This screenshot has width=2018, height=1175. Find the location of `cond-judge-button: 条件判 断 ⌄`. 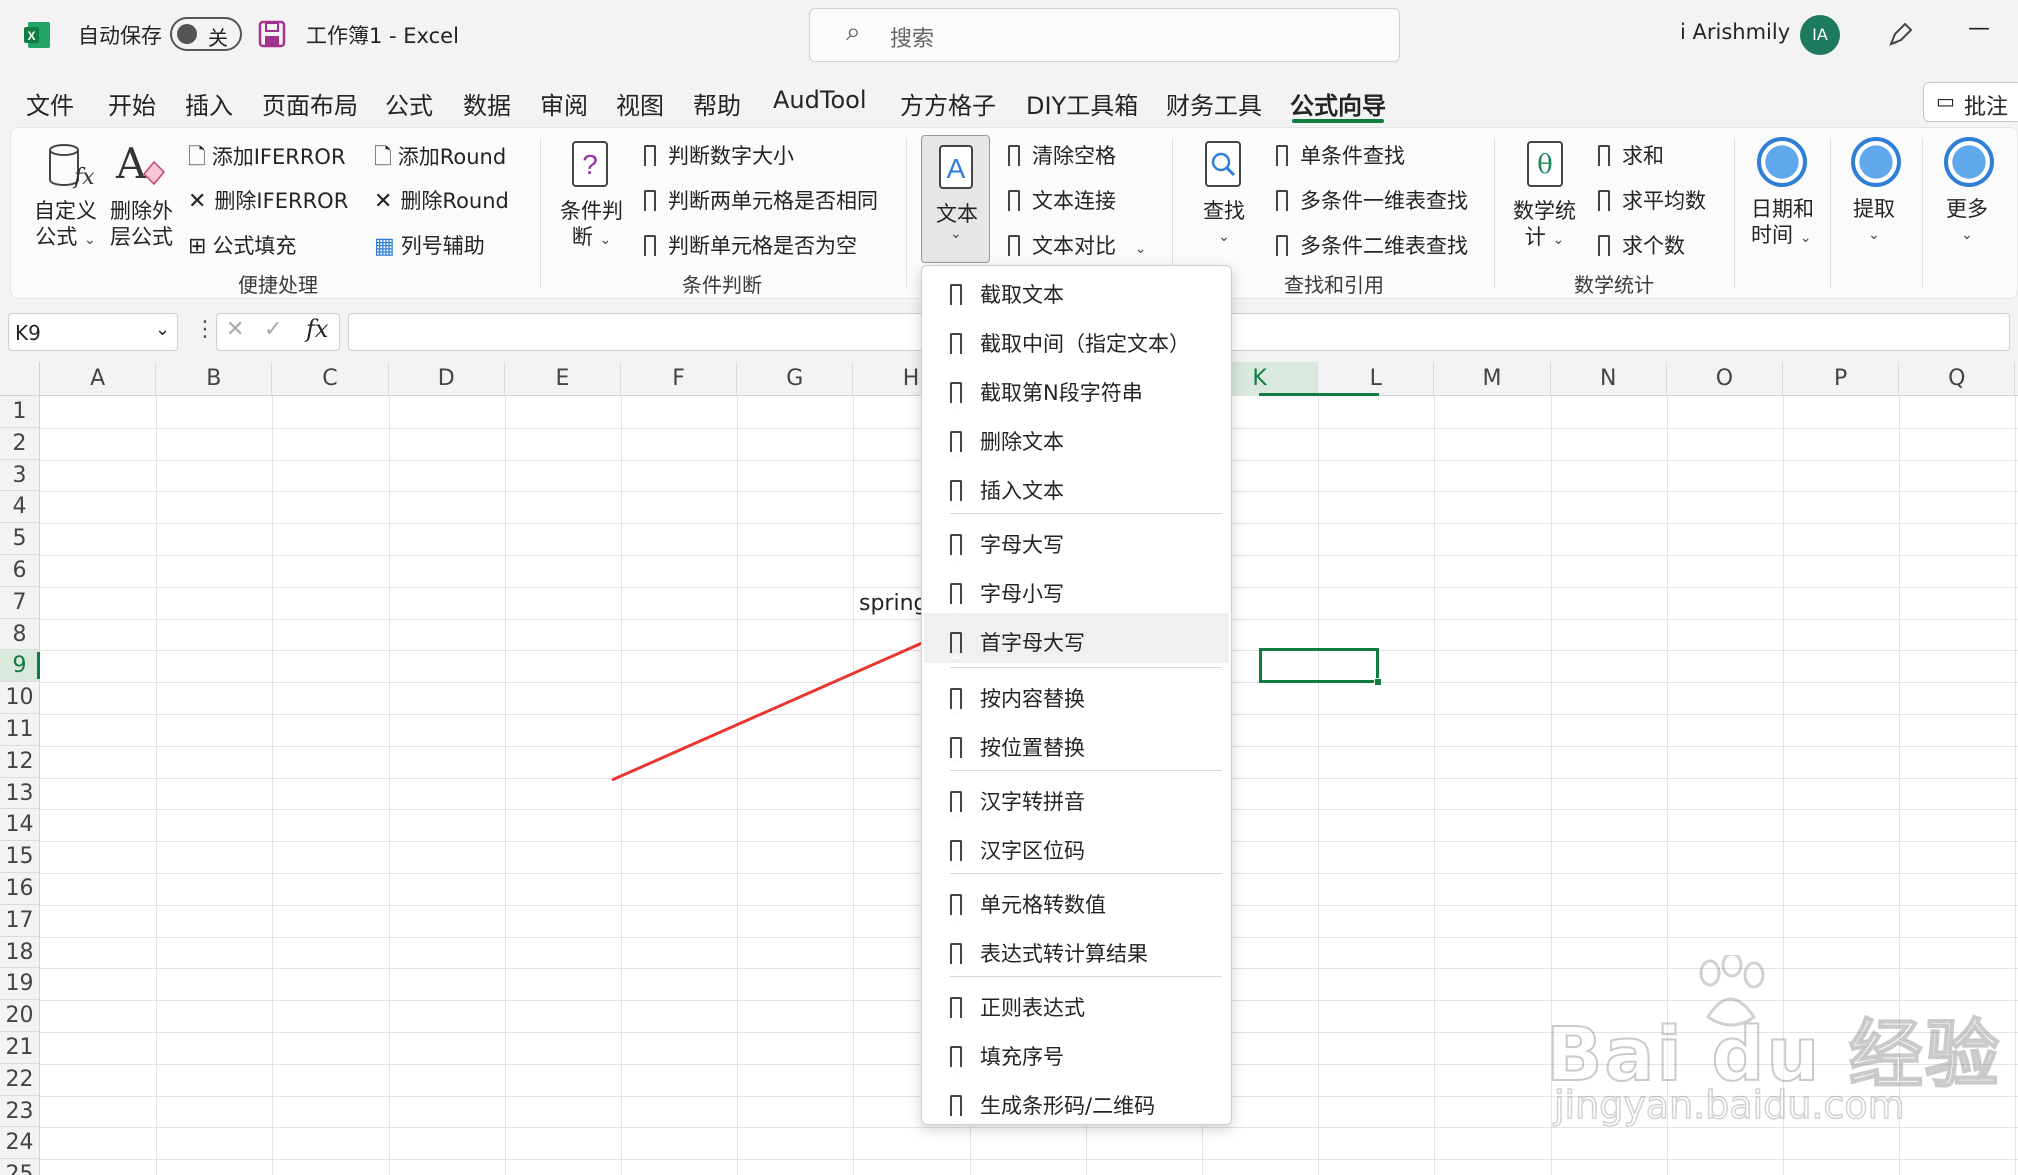

cond-judge-button: 条件判 断 ⌄ is located at coordinates (591, 225).